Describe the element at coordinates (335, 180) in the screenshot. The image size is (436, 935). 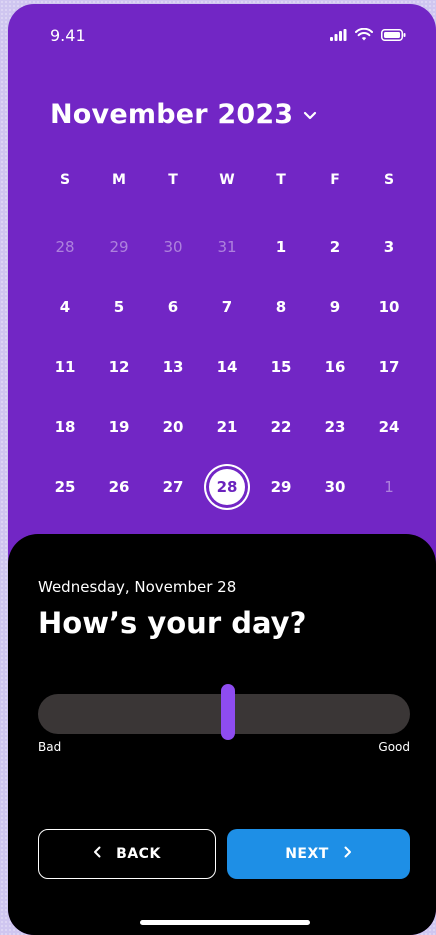
I see `weekday-label: F` at that location.